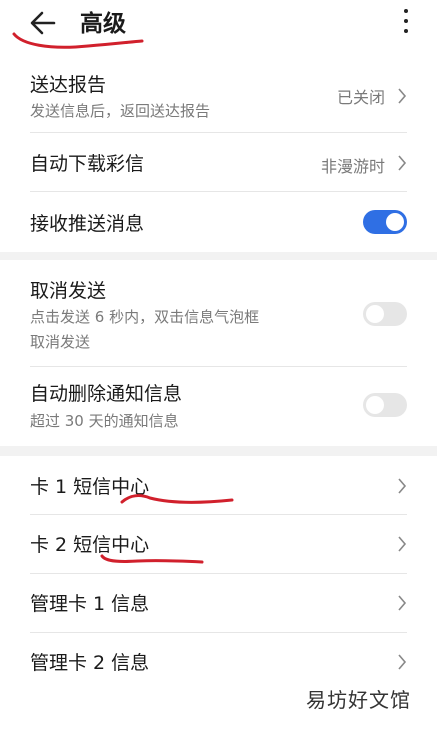 Image resolution: width=437 pixels, height=730 pixels. I want to click on annotation-stroke-sim1, so click(177, 499).